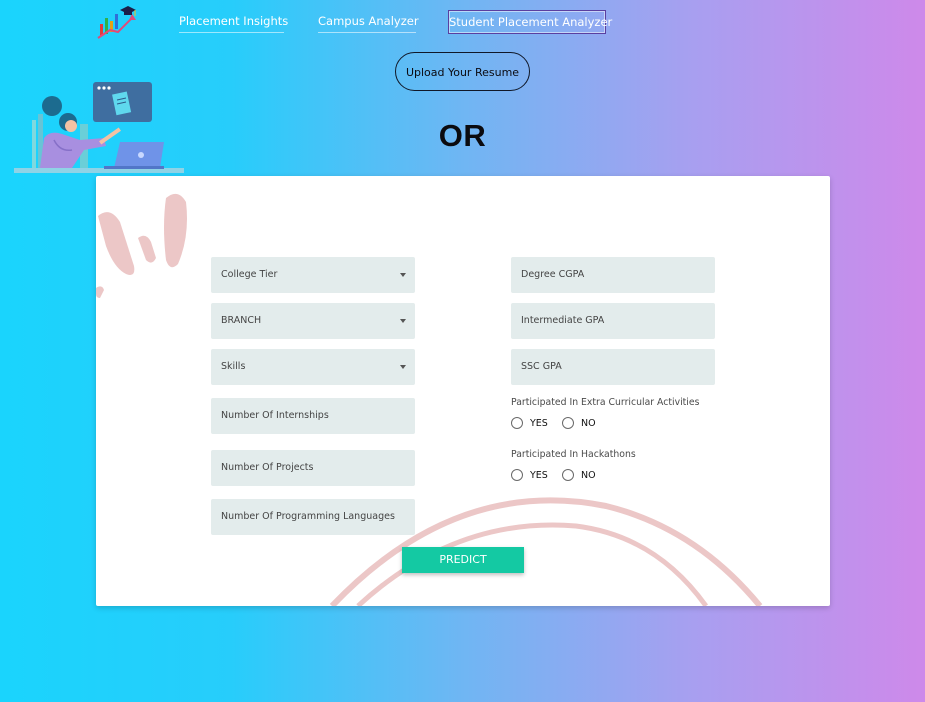 This screenshot has height=702, width=925. I want to click on hackathons-yes-radio, so click(517, 475).